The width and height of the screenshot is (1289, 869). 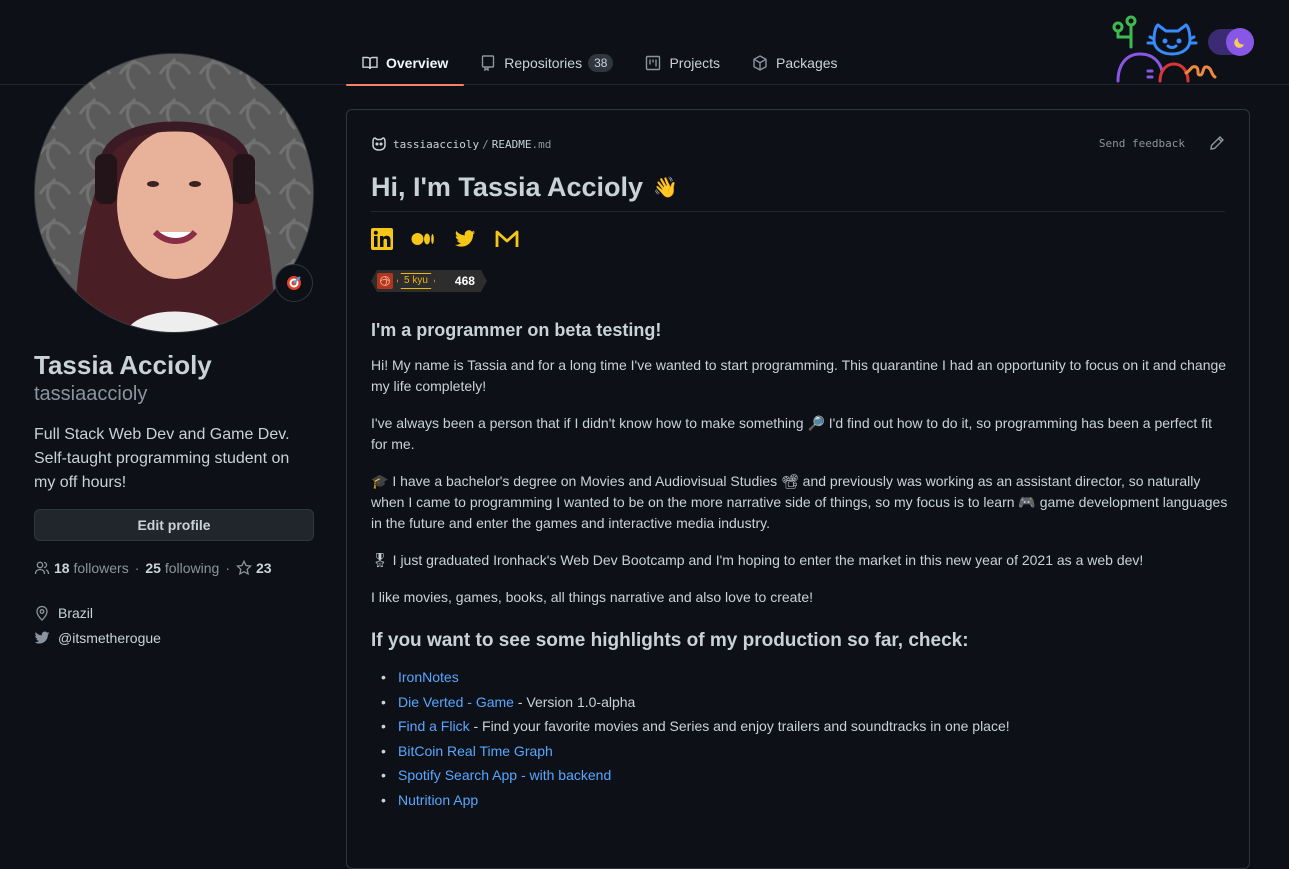 I want to click on tab-repositories: Repositories 38, so click(x=546, y=63).